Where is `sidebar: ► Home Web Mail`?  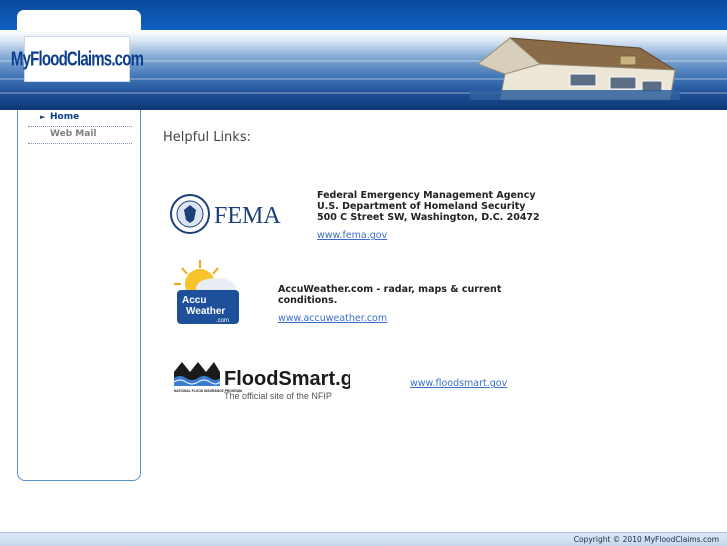
sidebar: ► Home Web Mail is located at coordinates (79, 295).